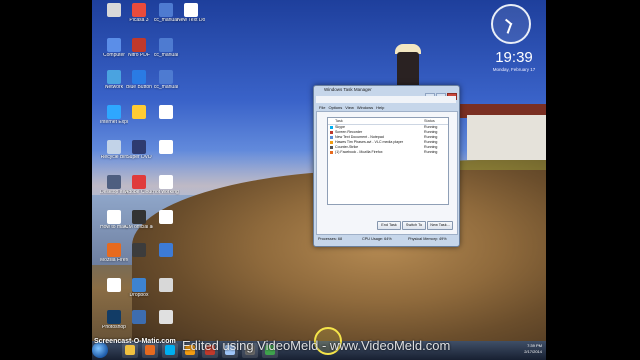  I want to click on desktop-icon-label: Computer, so click(114, 55).